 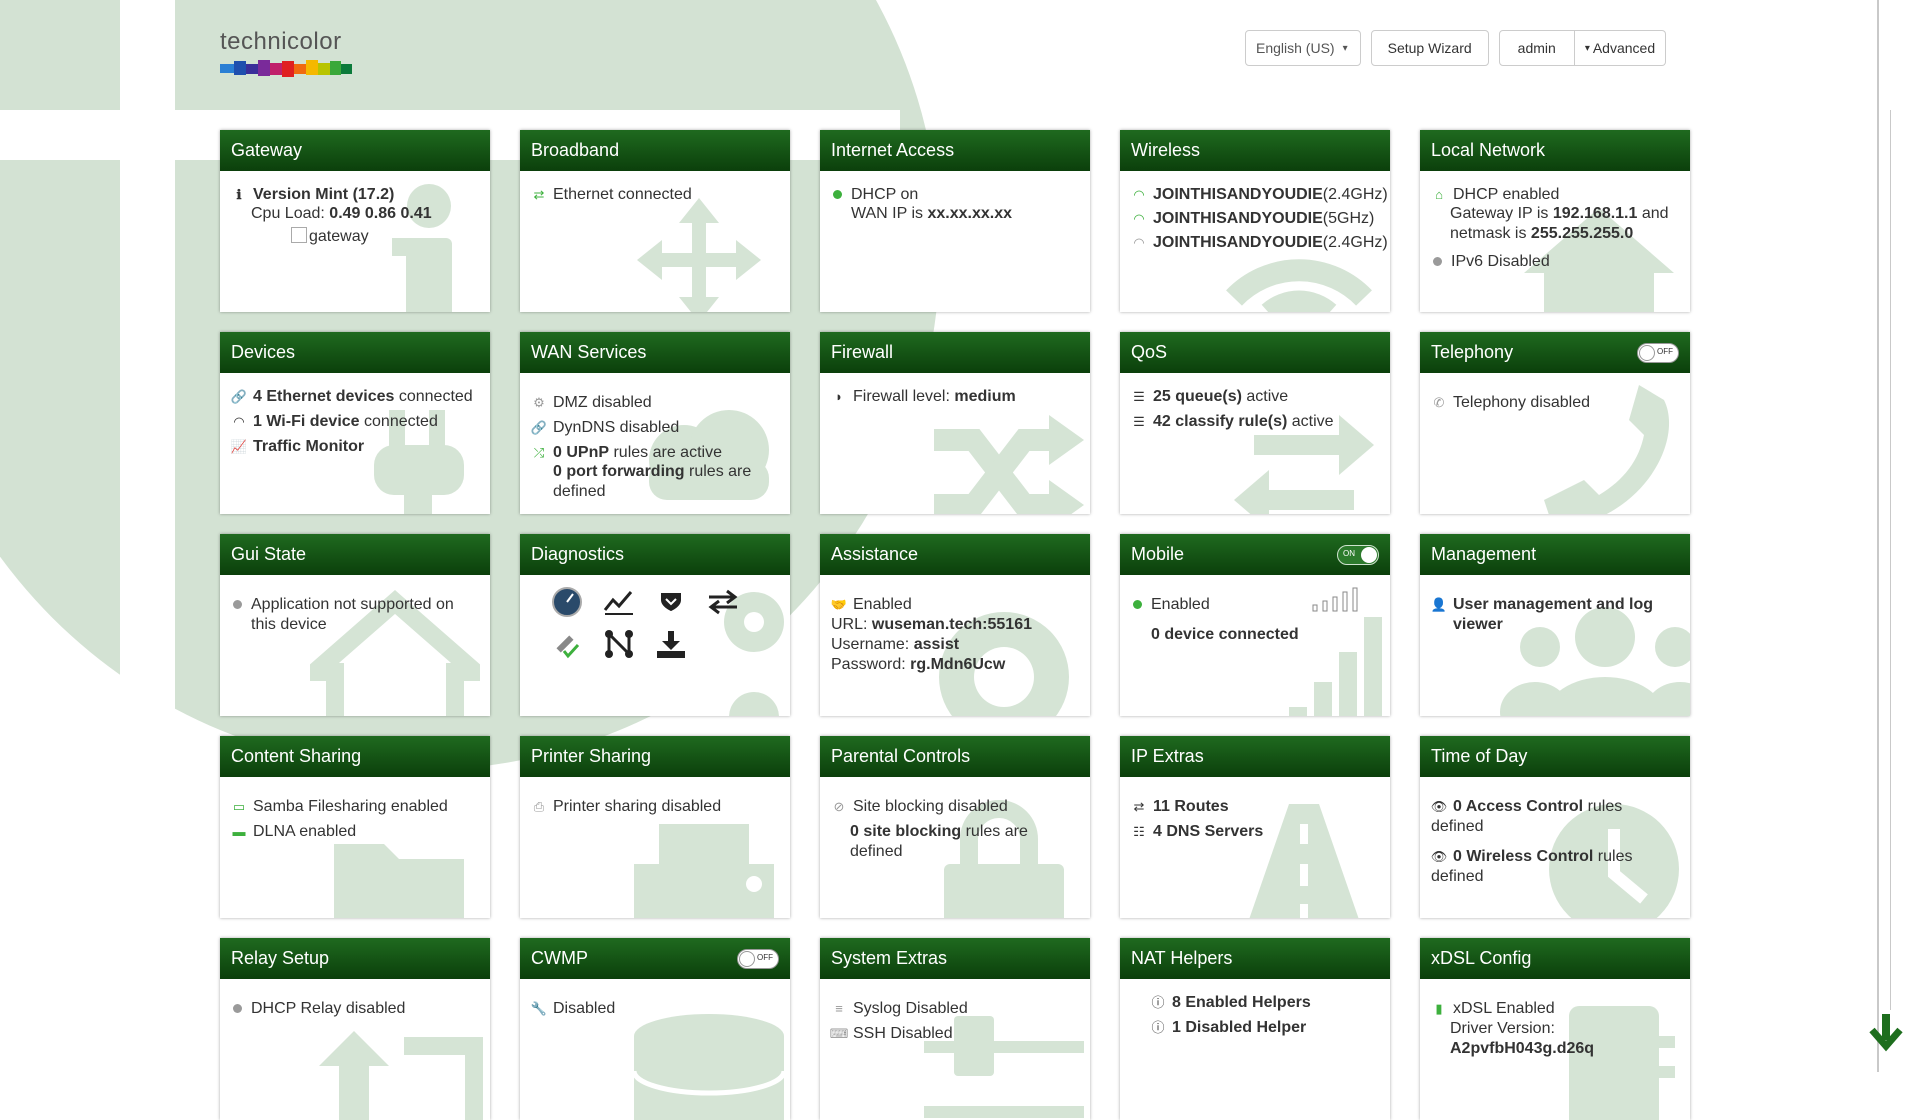 What do you see at coordinates (280, 958) in the screenshot?
I see `card-title: Relay Setup` at bounding box center [280, 958].